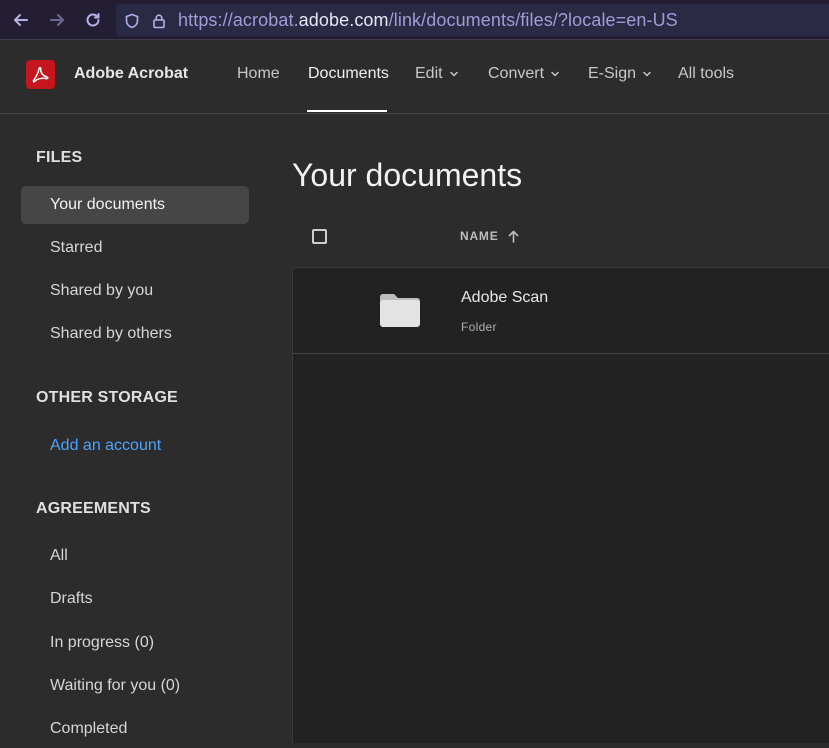  I want to click on url-host: adobe.com, so click(343, 20).